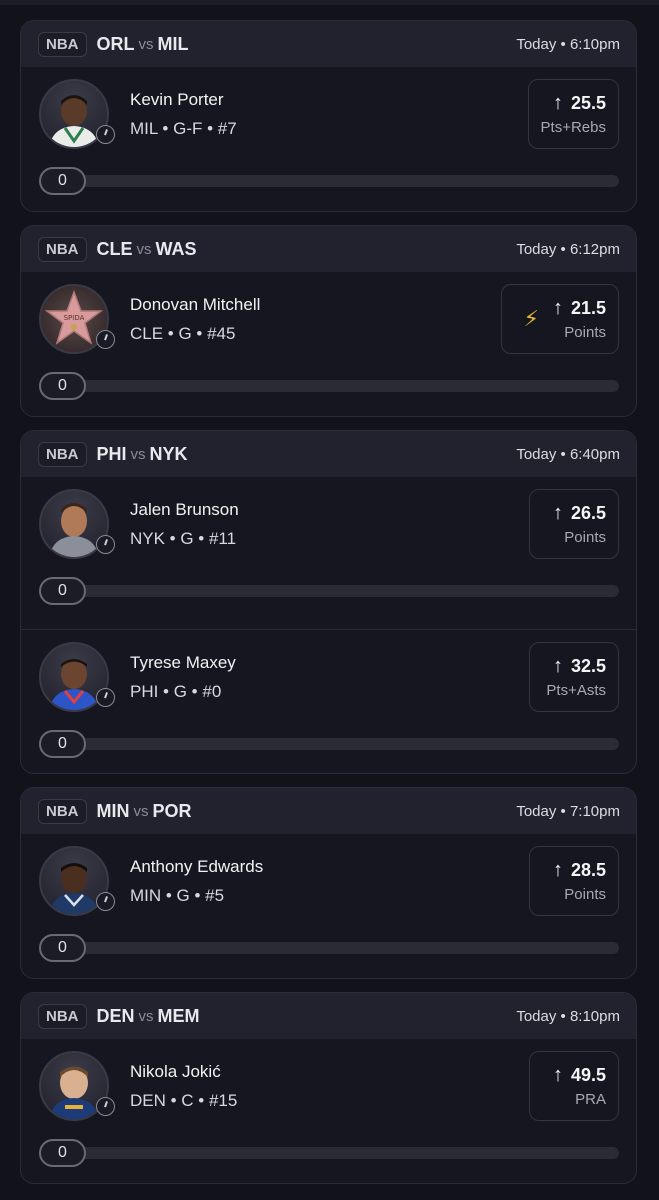  What do you see at coordinates (328, 811) in the screenshot?
I see `game-header: NBA MIN vs POR Today • 7:10pm` at bounding box center [328, 811].